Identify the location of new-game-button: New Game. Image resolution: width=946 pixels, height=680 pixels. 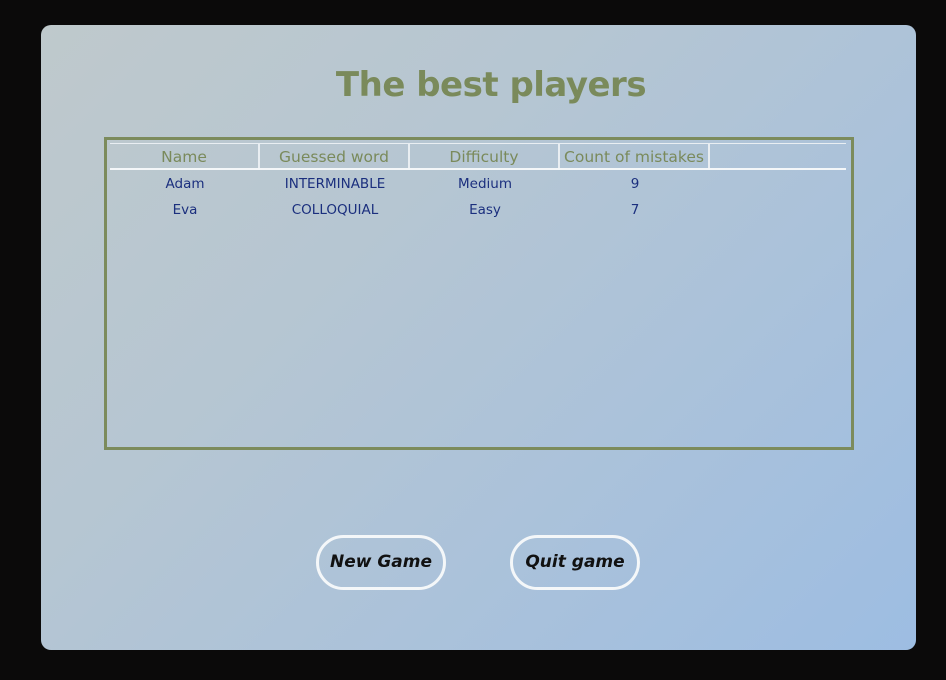
(381, 562).